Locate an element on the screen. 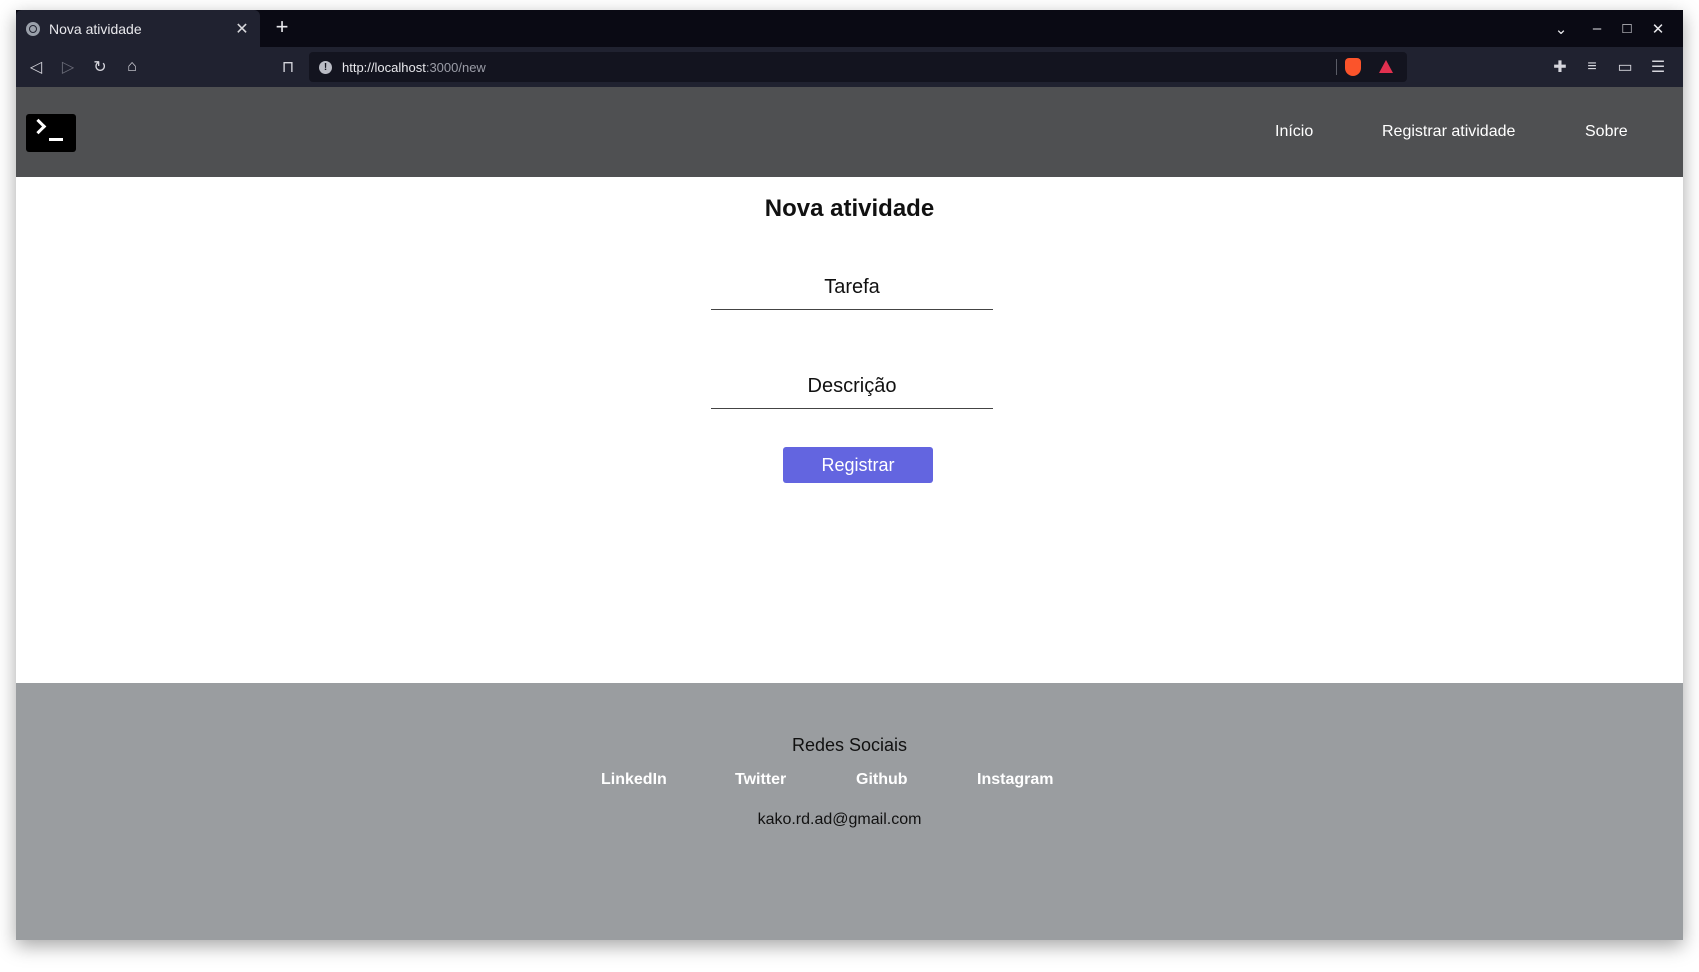 The width and height of the screenshot is (1699, 972). tab-list-icon: ⌄ is located at coordinates (1561, 28).